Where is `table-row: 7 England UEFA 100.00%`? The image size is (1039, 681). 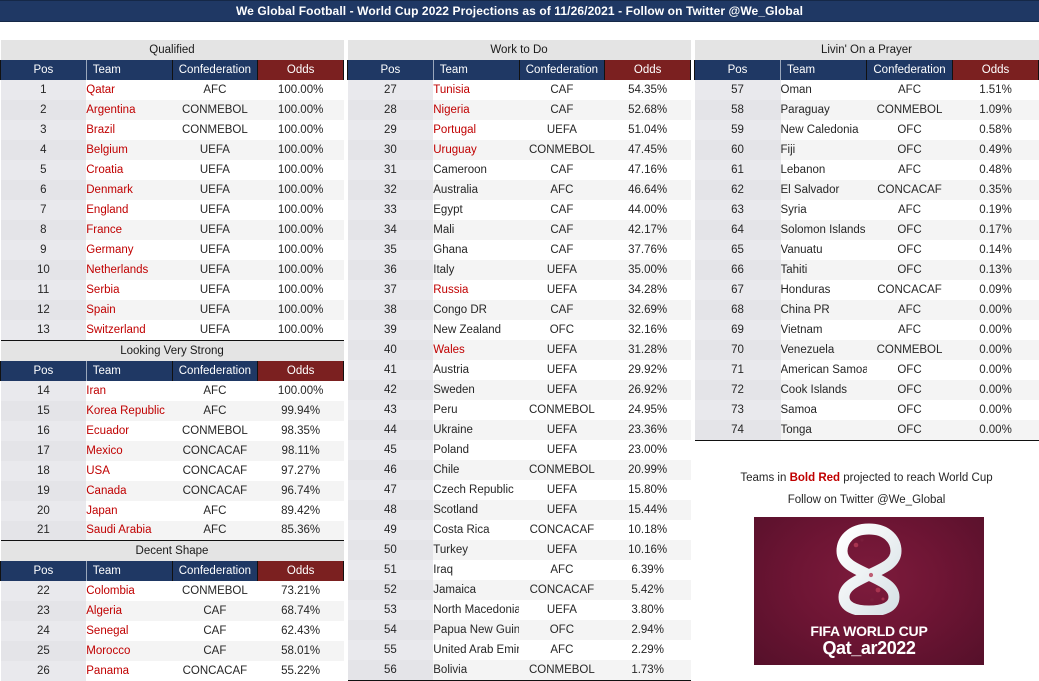
table-row: 7 England UEFA 100.00% is located at coordinates (172, 210).